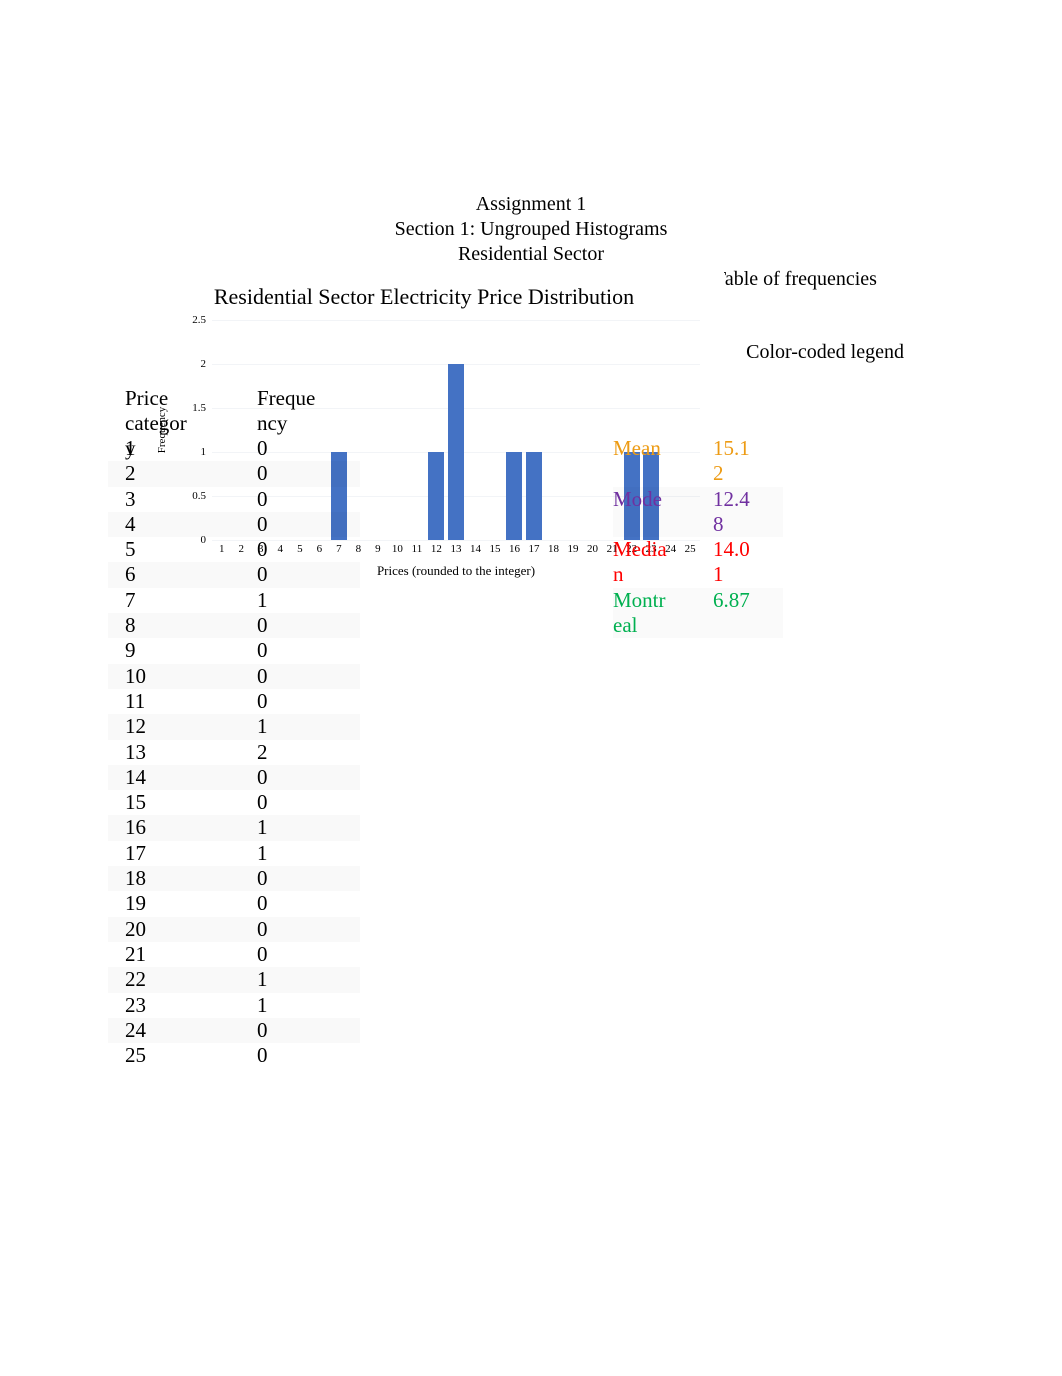  I want to click on cell-price-category: 10, so click(135, 675).